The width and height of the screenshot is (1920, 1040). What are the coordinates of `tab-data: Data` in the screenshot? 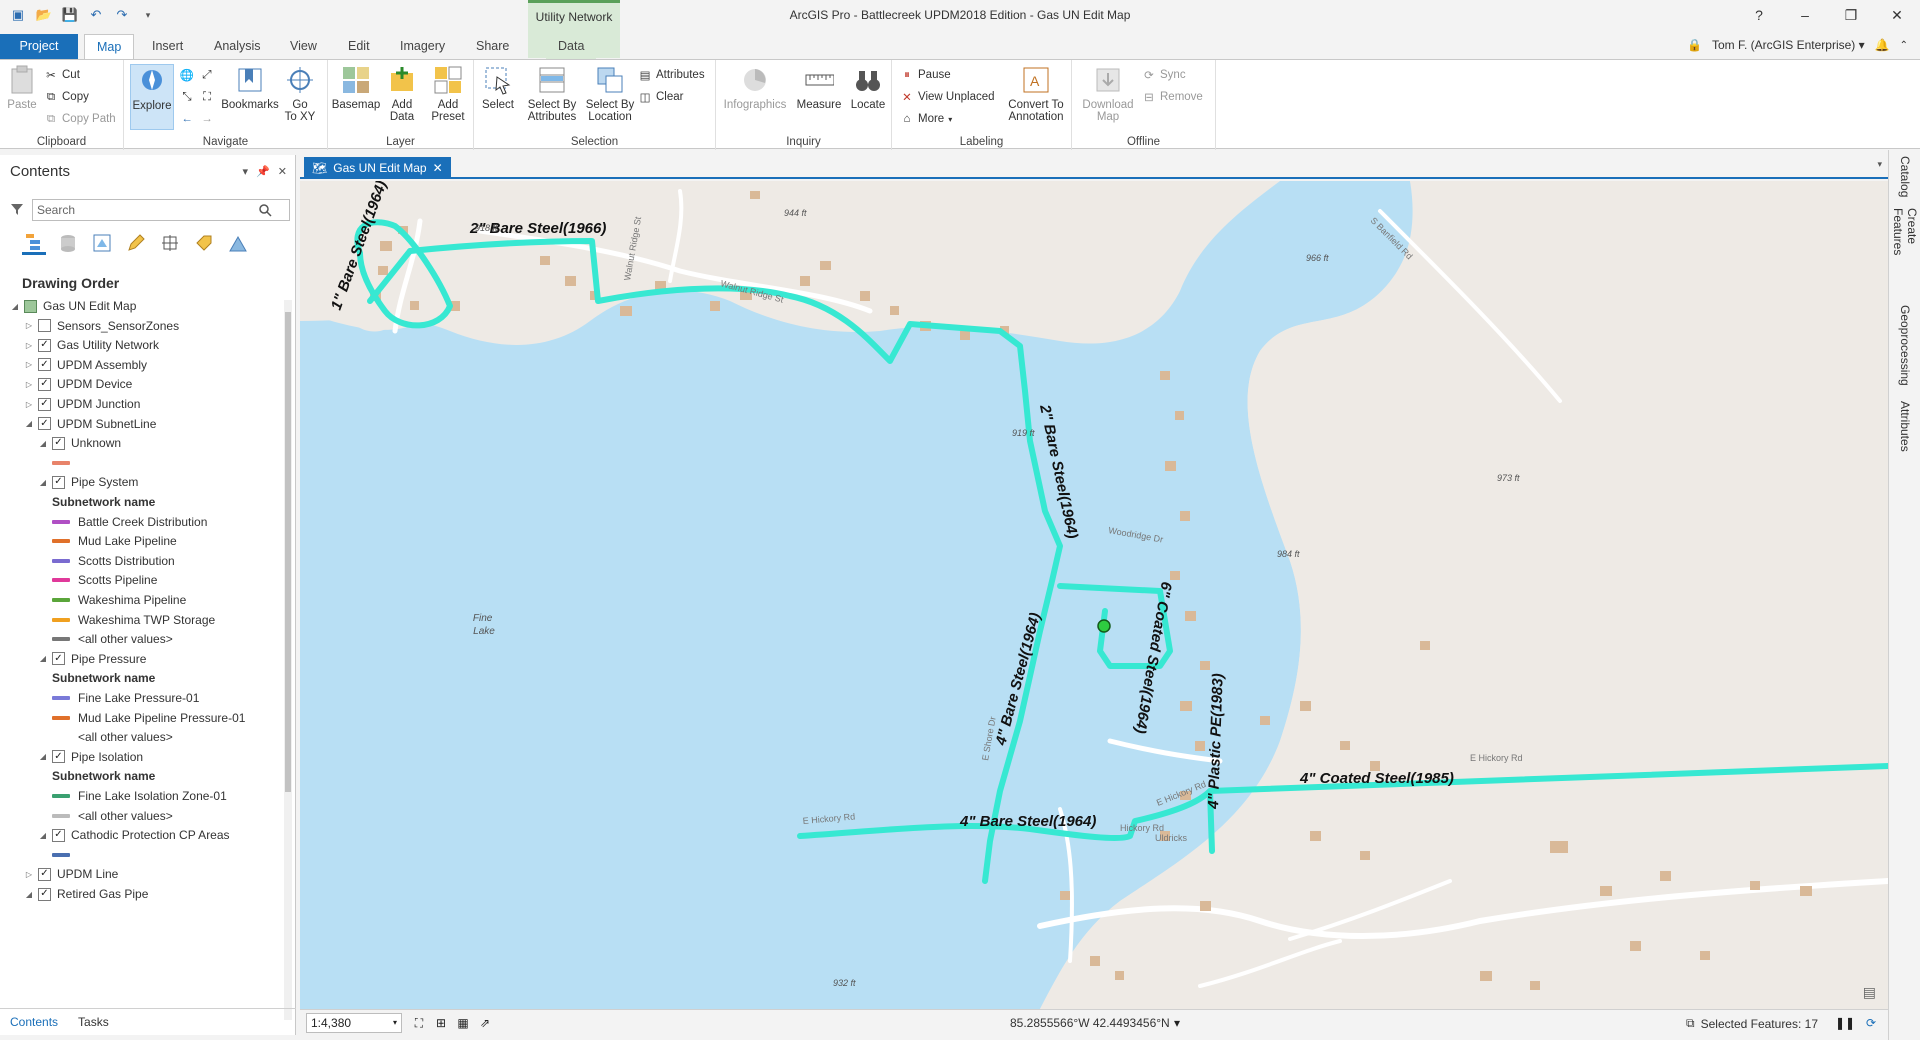 It's located at (571, 46).